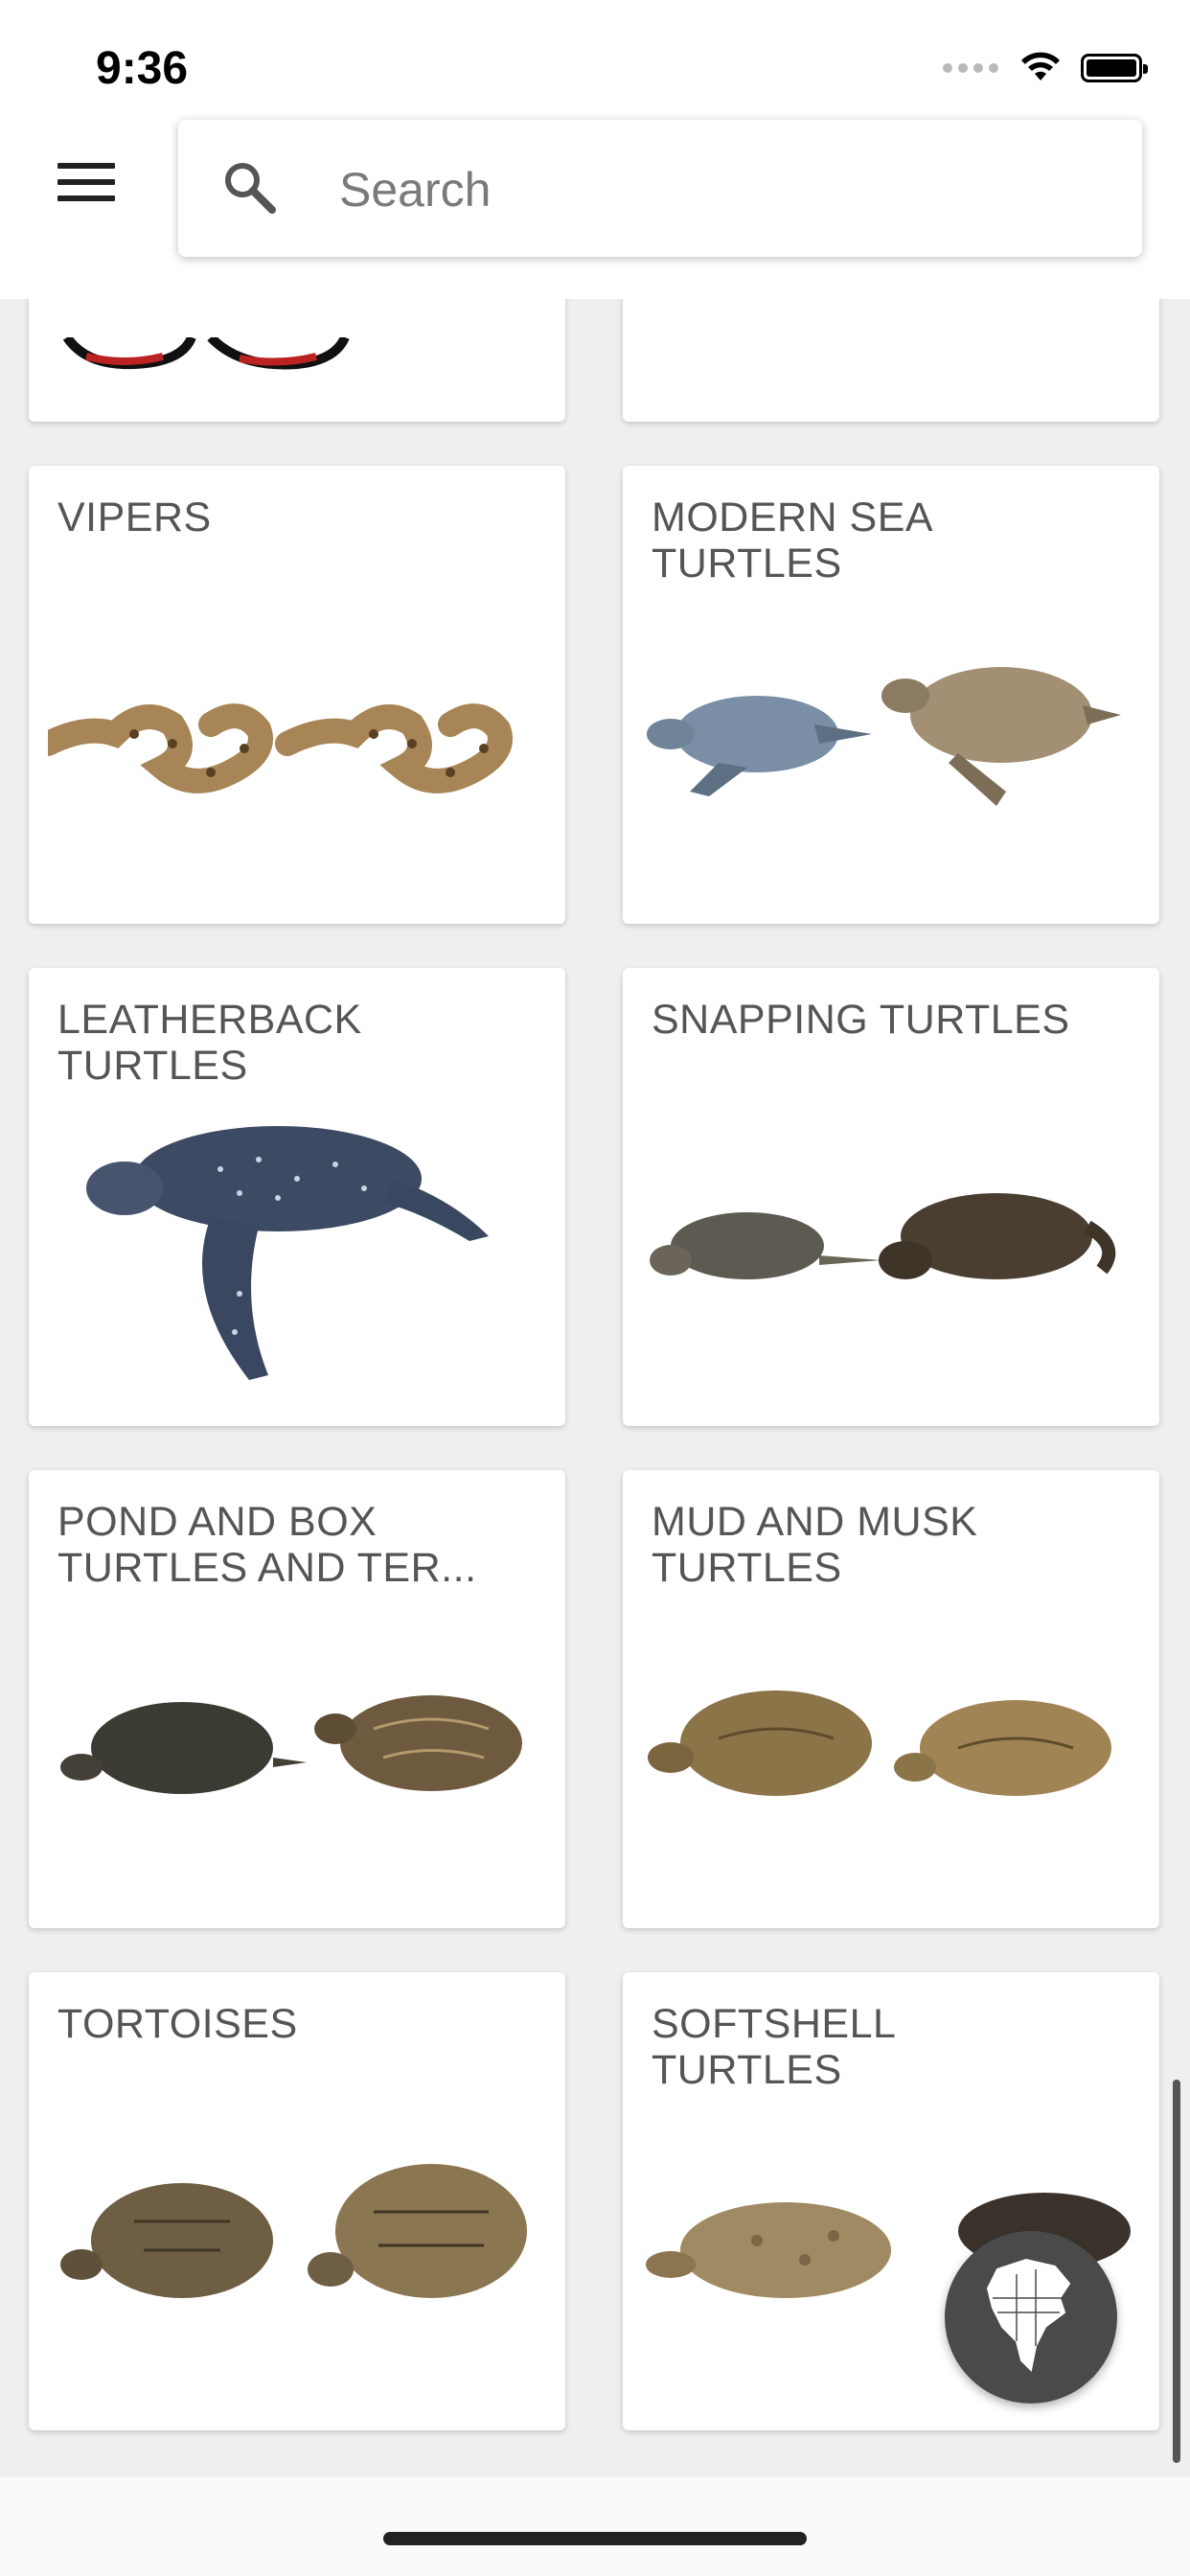 This screenshot has height=2576, width=1190. I want to click on search-input, so click(713, 189).